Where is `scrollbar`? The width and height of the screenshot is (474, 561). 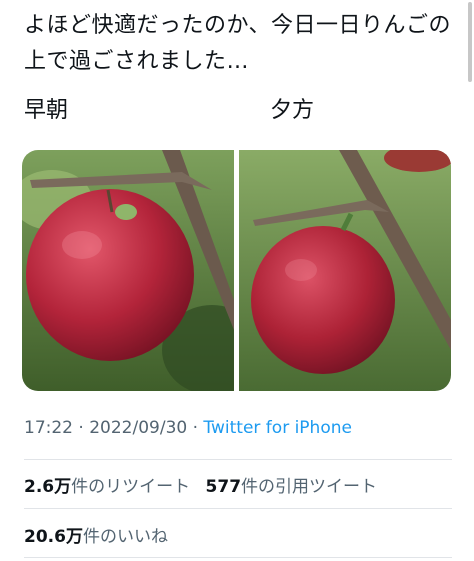 scrollbar is located at coordinates (470, 42).